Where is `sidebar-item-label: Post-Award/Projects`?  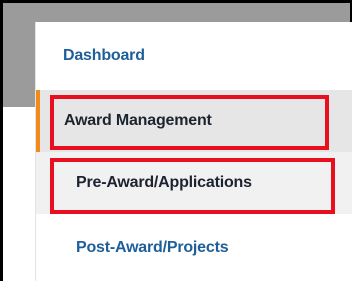
sidebar-item-label: Post-Award/Projects is located at coordinates (152, 247).